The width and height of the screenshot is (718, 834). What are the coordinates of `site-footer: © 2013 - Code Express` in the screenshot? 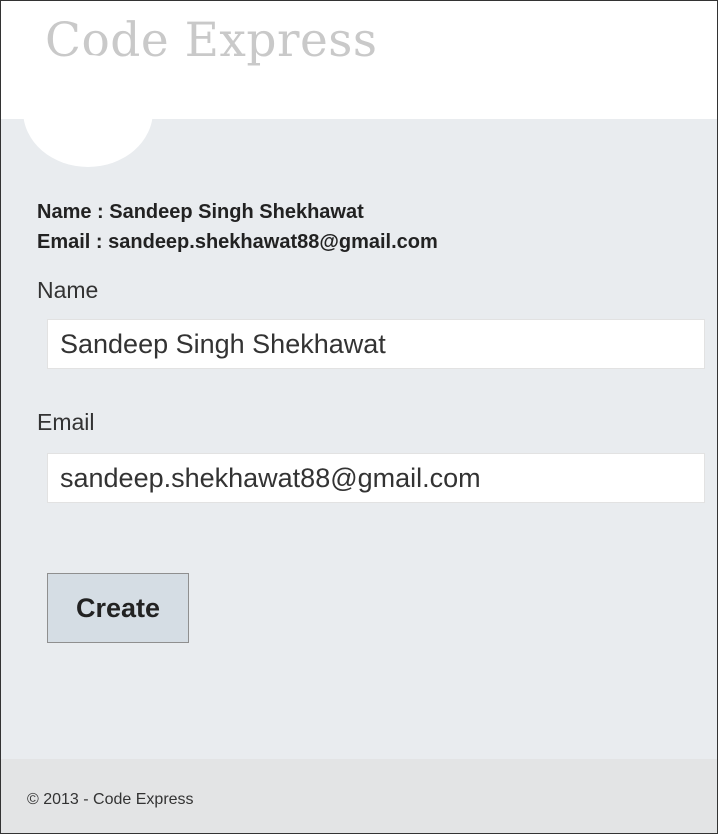 It's located at (359, 796).